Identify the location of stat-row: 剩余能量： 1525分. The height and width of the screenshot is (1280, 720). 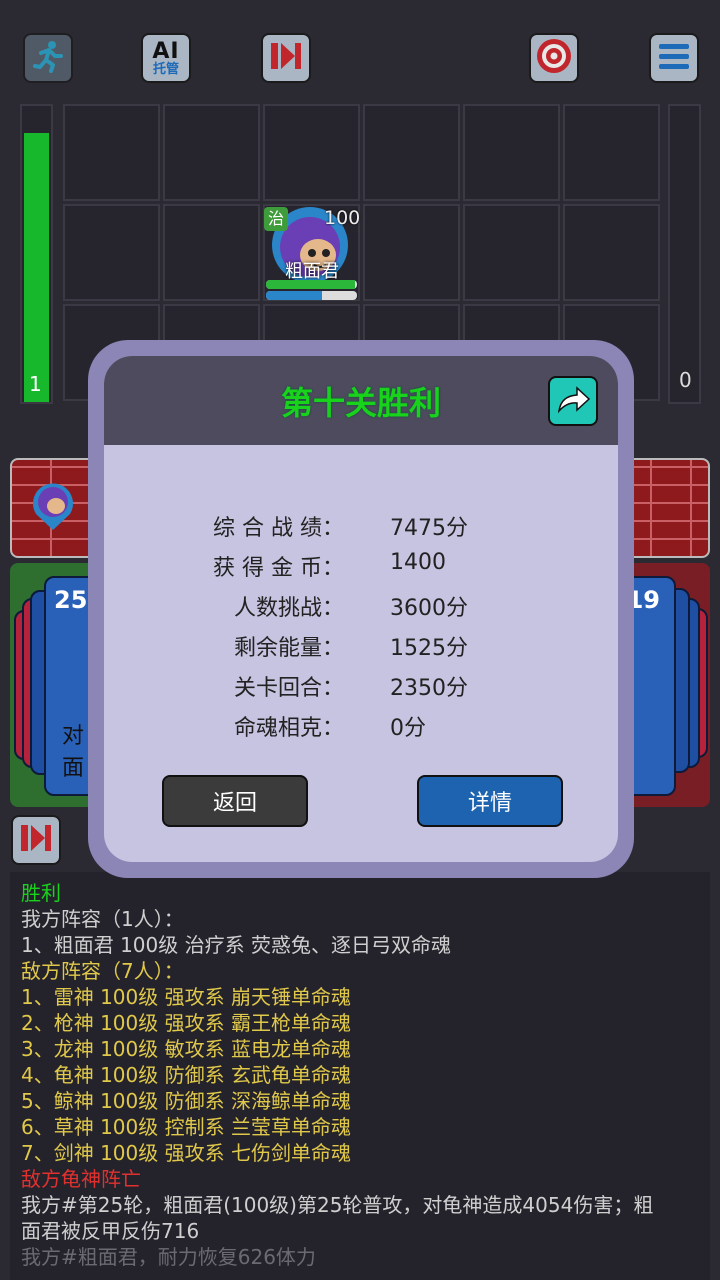
(361, 650).